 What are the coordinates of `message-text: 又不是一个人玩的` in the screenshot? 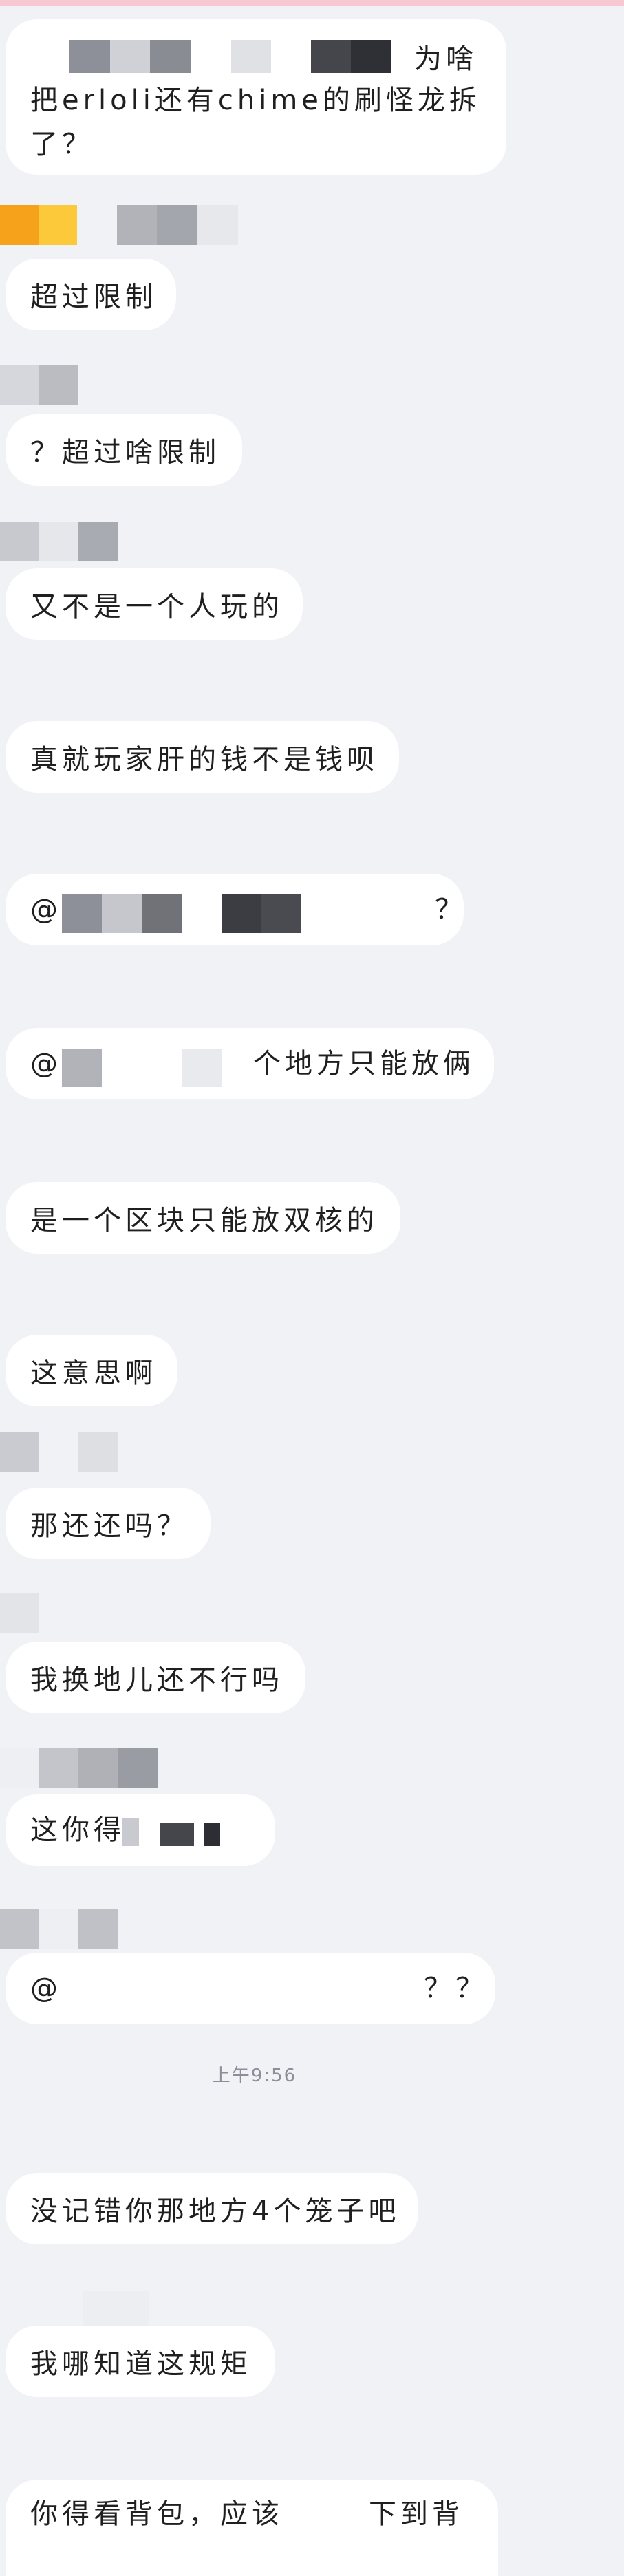 It's located at (156, 607).